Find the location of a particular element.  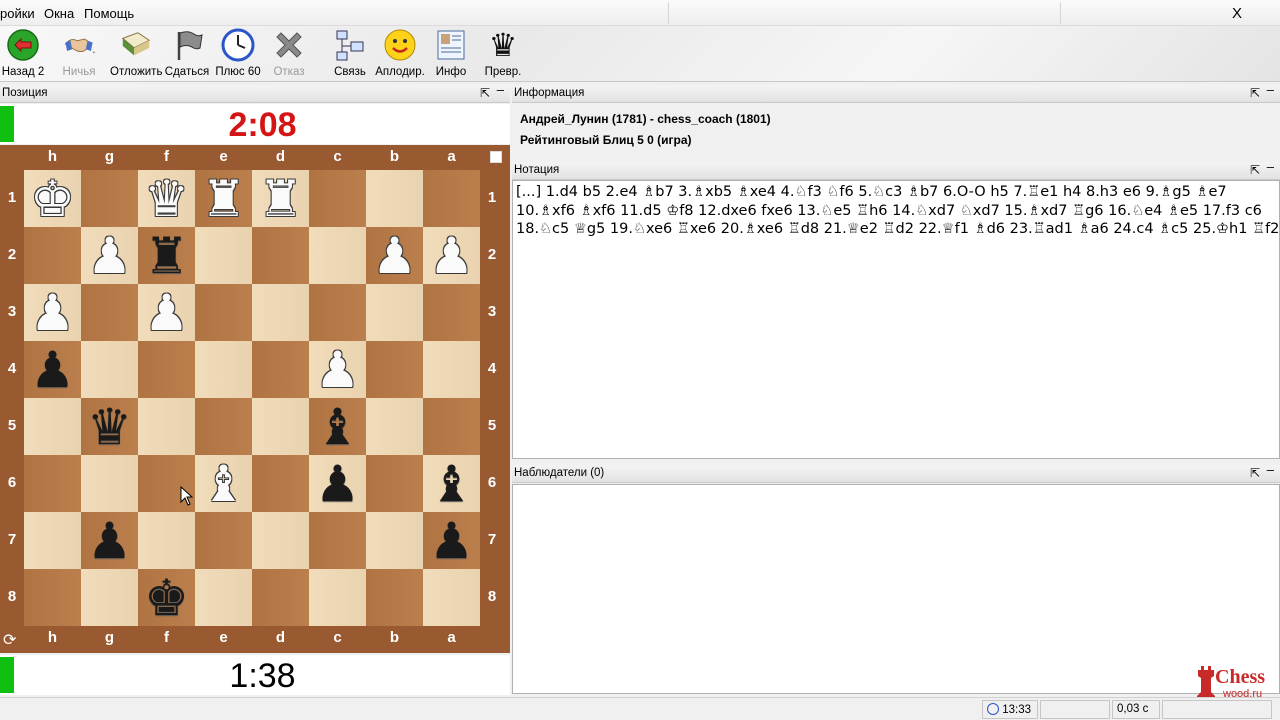

square-h7 is located at coordinates (52, 540).